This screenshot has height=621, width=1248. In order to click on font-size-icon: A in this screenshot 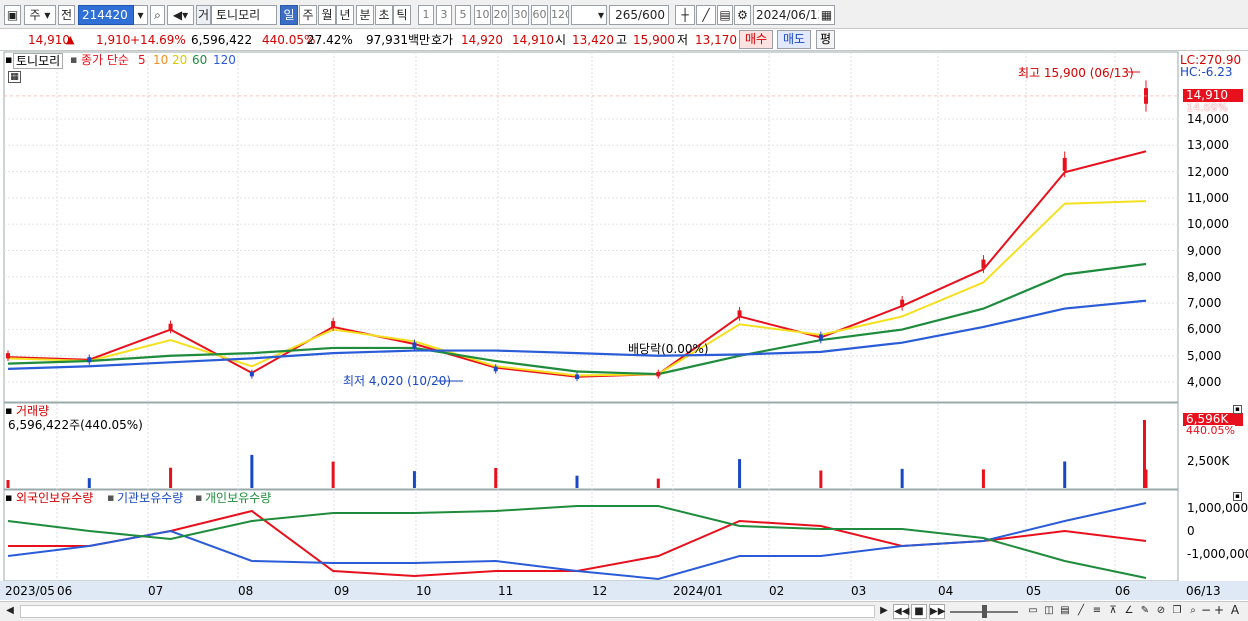, I will do `click(1235, 611)`.